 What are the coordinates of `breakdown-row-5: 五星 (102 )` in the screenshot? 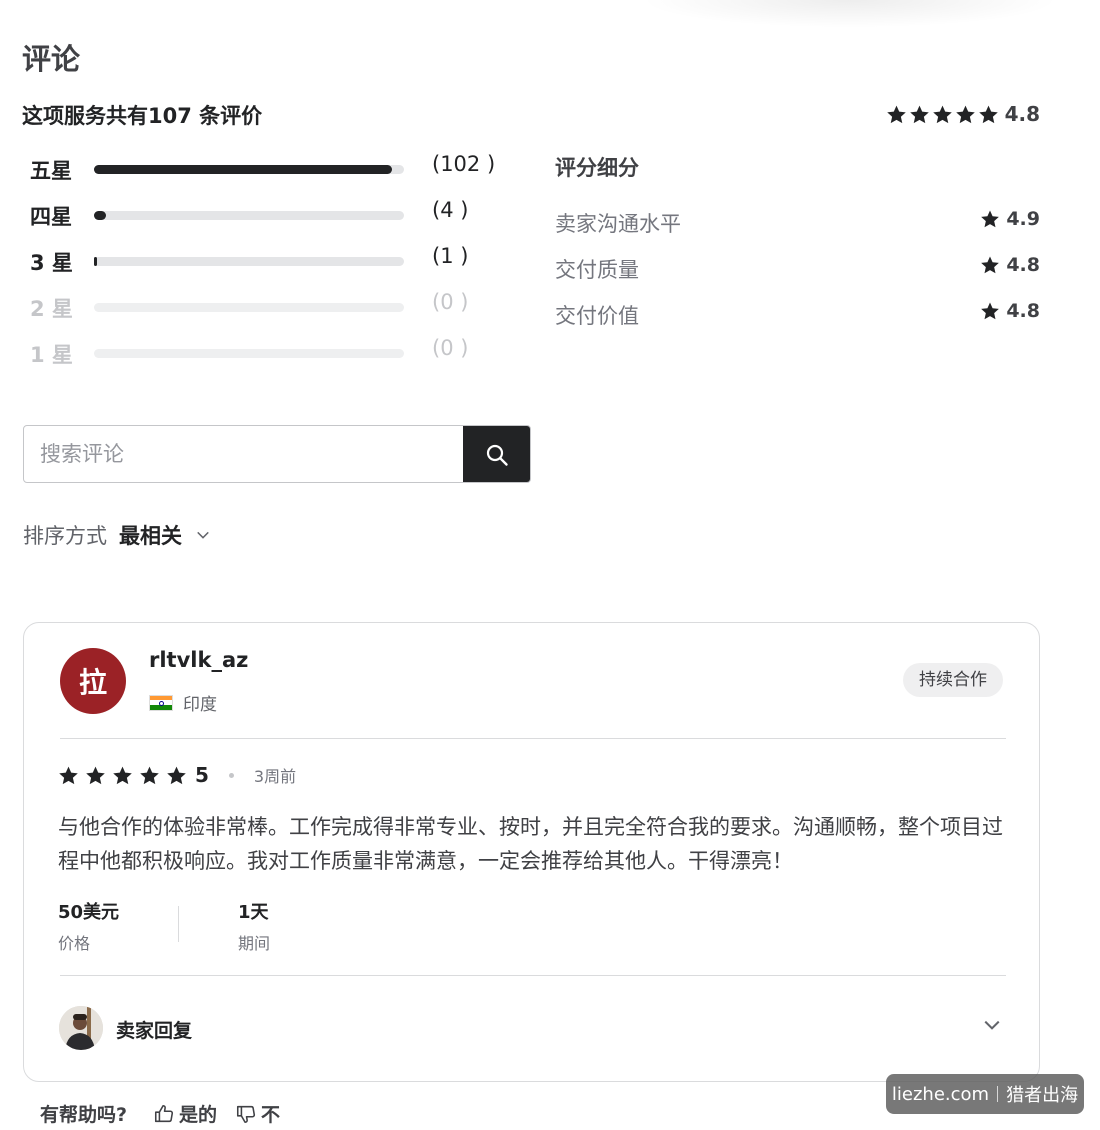 It's located at (270, 168).